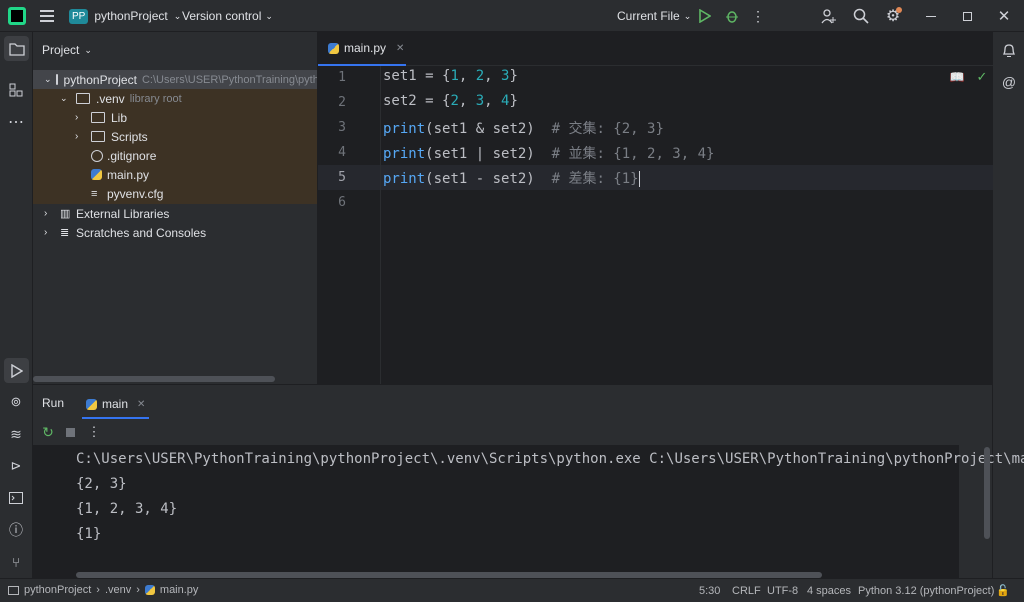 The image size is (1024, 602). Describe the element at coordinates (342, 77) in the screenshot. I see `line-number: 1` at that location.